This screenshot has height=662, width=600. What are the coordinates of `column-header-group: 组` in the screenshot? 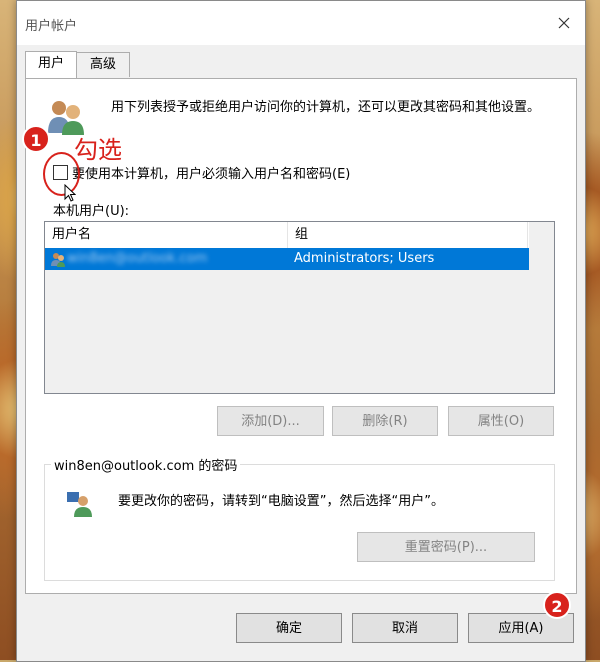 It's located at (408, 235).